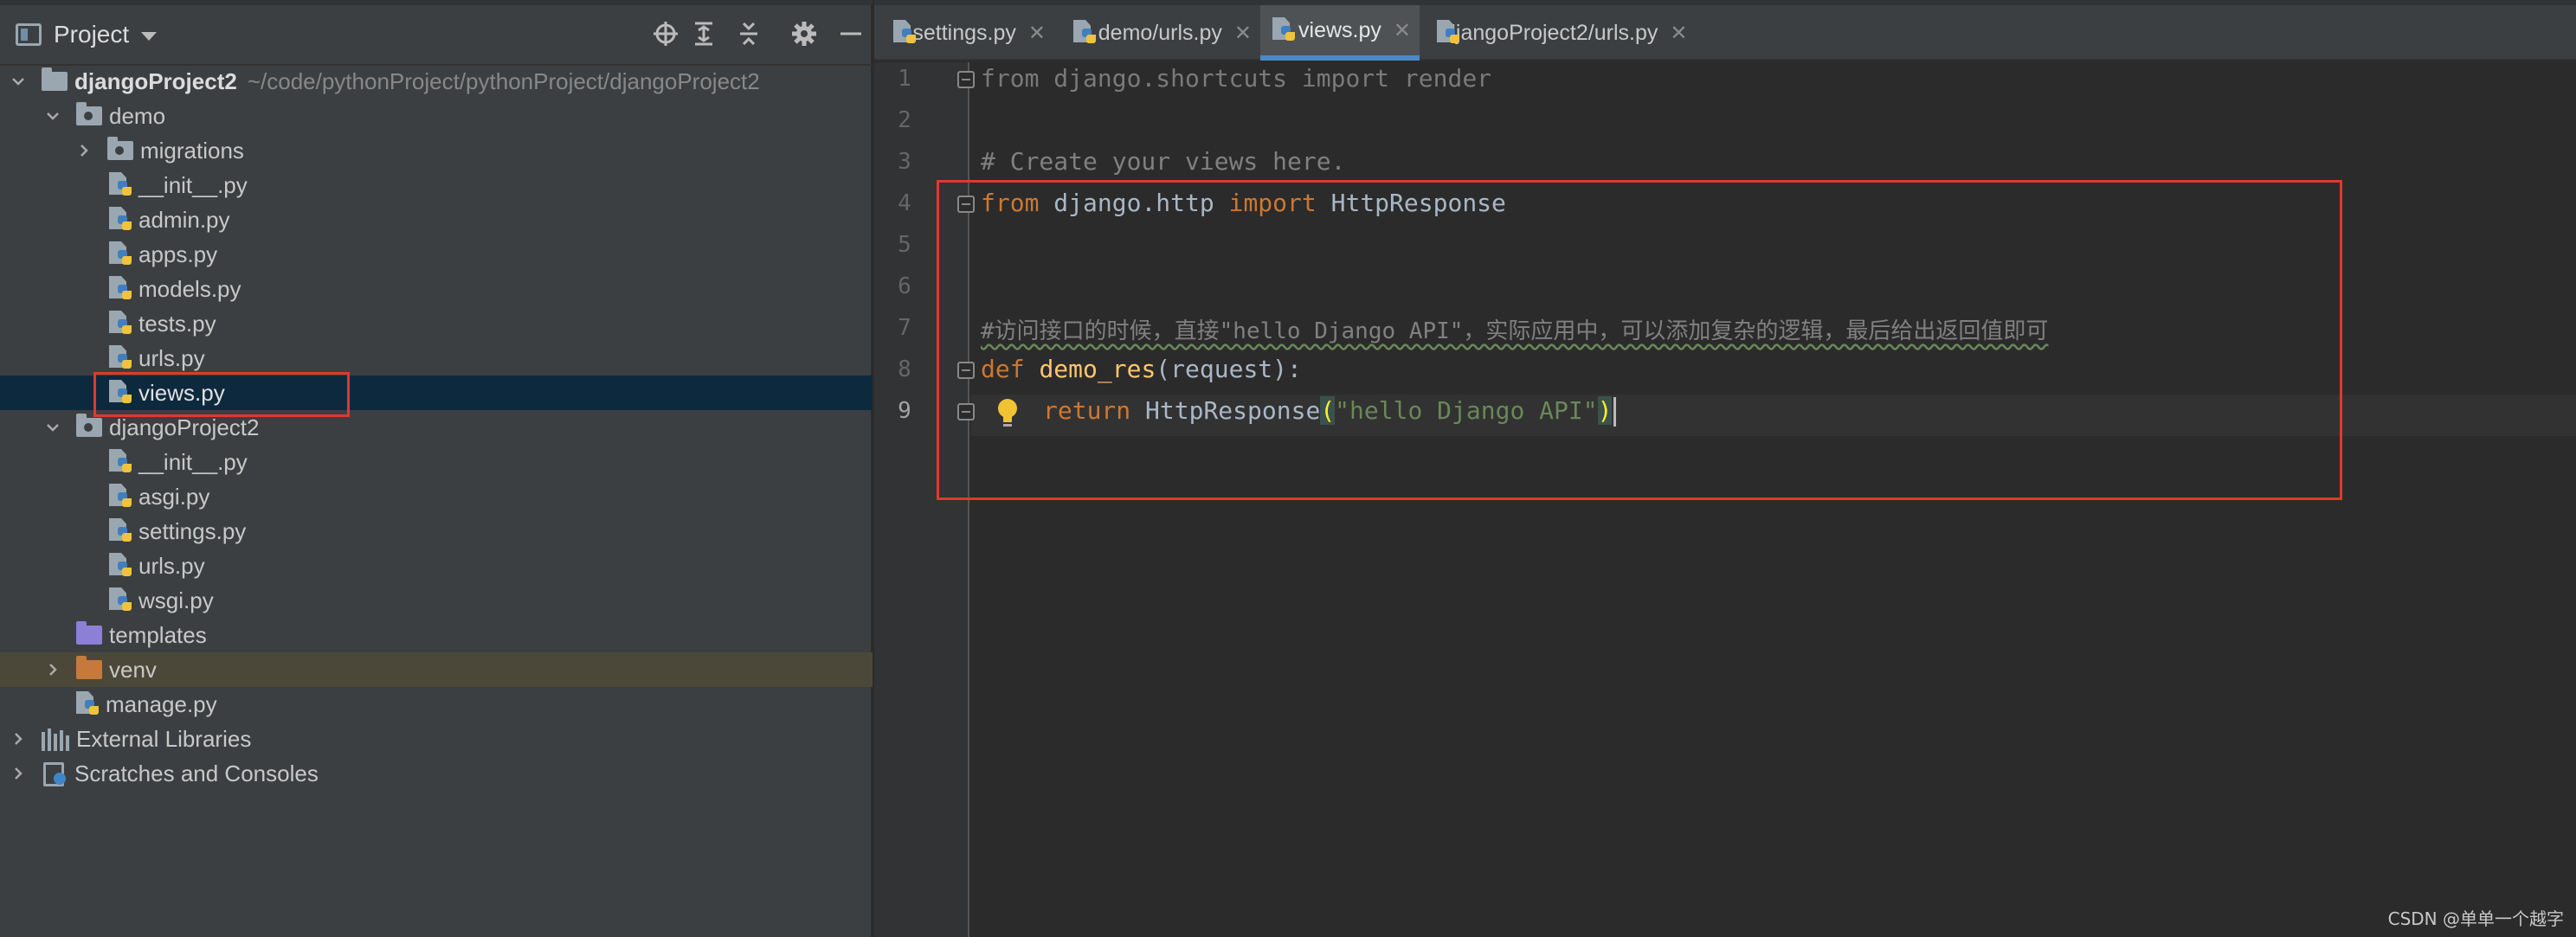  I want to click on code-keyword: def, so click(1003, 369).